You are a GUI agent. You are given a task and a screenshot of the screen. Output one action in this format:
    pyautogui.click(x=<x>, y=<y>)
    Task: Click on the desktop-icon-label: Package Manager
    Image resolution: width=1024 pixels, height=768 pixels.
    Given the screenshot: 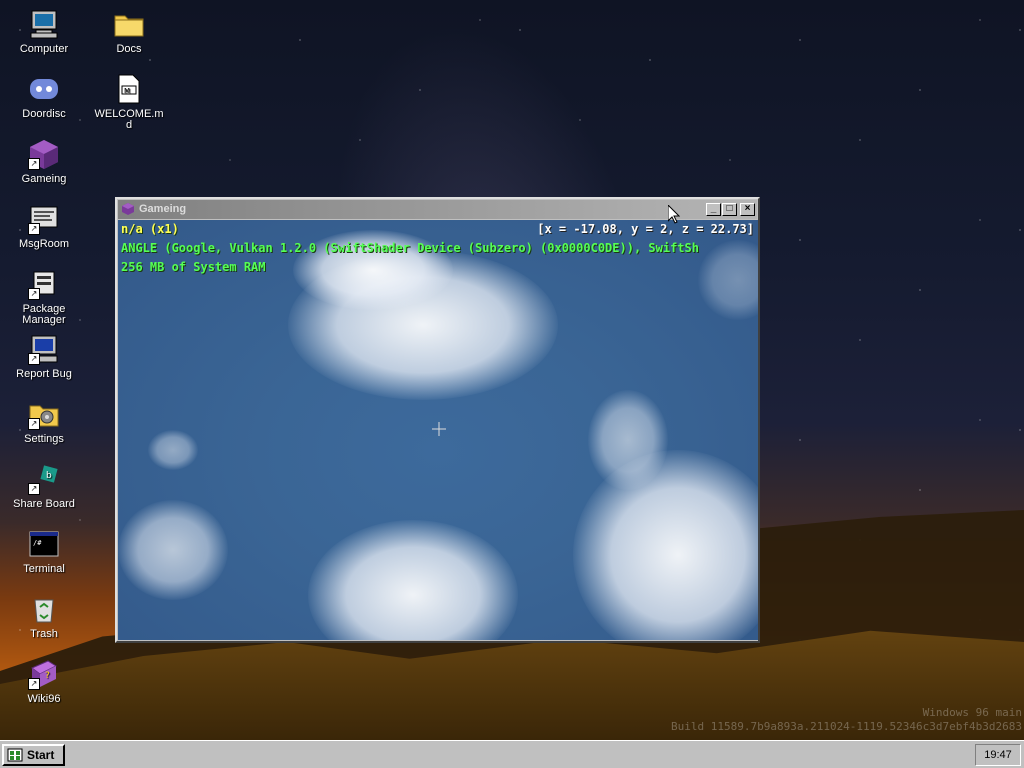 What is the action you would take?
    pyautogui.click(x=44, y=314)
    